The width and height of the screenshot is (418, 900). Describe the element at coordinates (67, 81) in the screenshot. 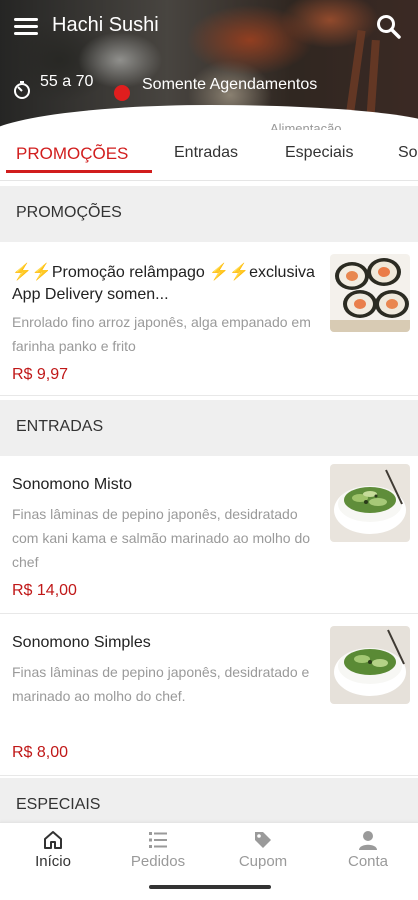

I see `delivery-time: 55 a 70` at that location.